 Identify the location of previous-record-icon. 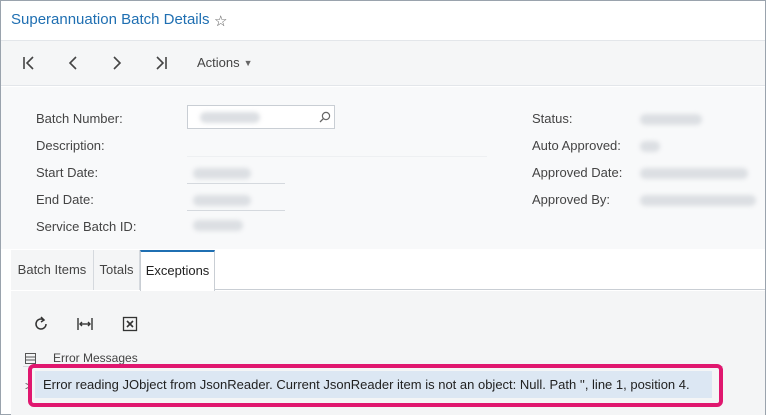
(72, 63).